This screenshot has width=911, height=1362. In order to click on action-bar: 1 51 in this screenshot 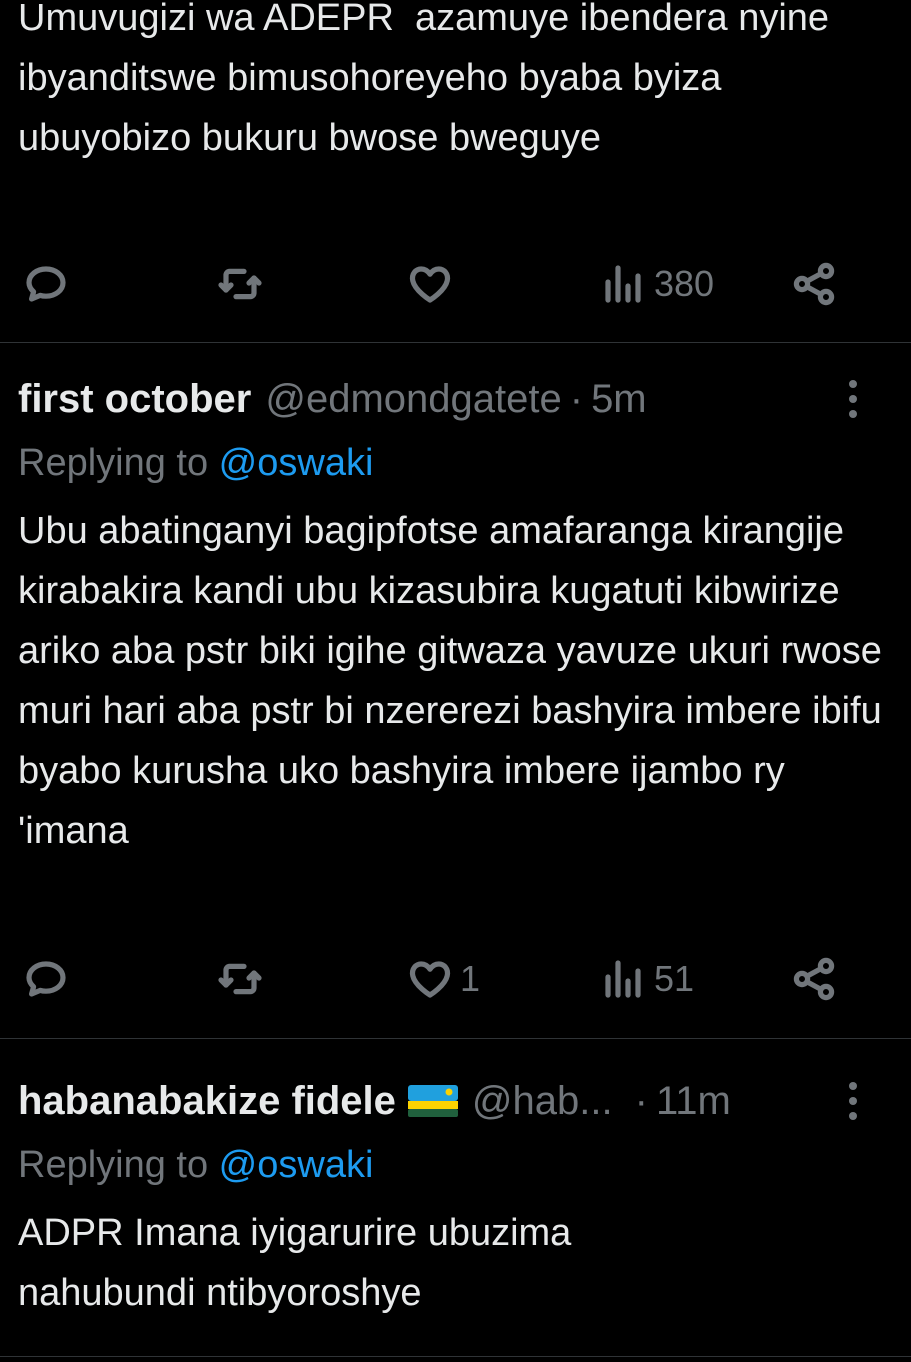, I will do `click(455, 979)`.